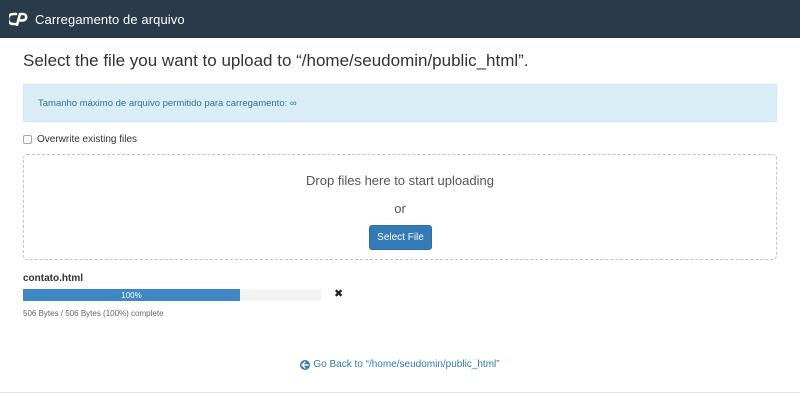 This screenshot has height=394, width=800. What do you see at coordinates (338, 293) in the screenshot?
I see `close-icon: ✖` at bounding box center [338, 293].